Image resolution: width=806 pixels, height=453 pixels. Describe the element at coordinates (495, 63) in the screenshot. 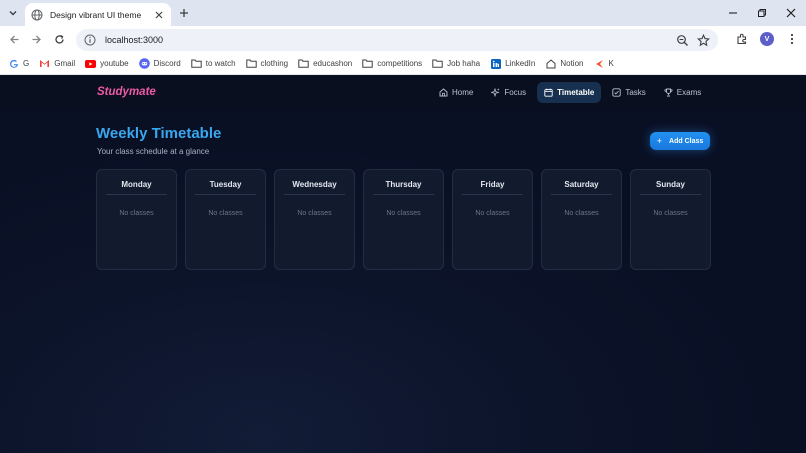

I see `linkedin-icon` at that location.